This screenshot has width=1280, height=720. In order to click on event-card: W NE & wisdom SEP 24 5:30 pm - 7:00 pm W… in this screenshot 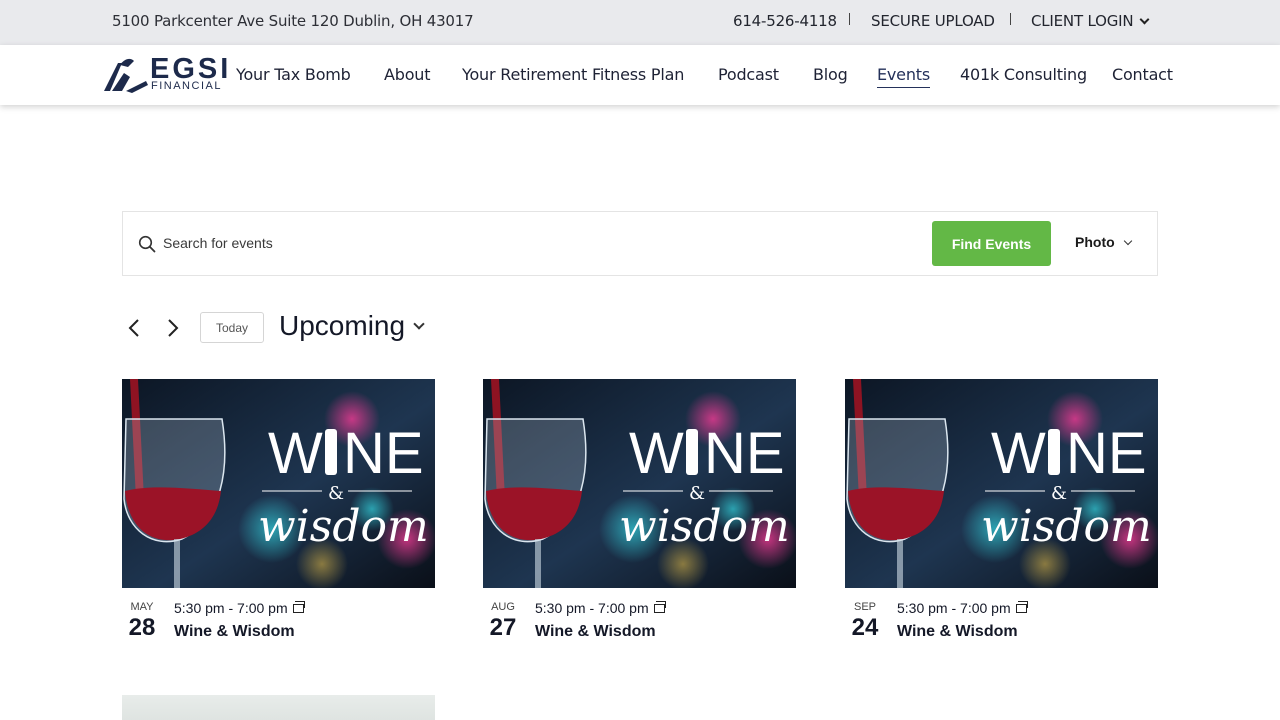, I will do `click(1001, 510)`.